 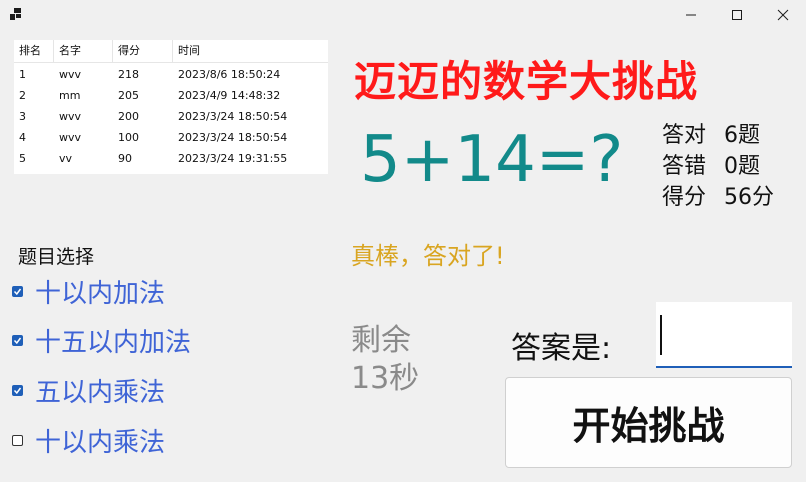 I want to click on rank-cell: 2, so click(x=22, y=95).